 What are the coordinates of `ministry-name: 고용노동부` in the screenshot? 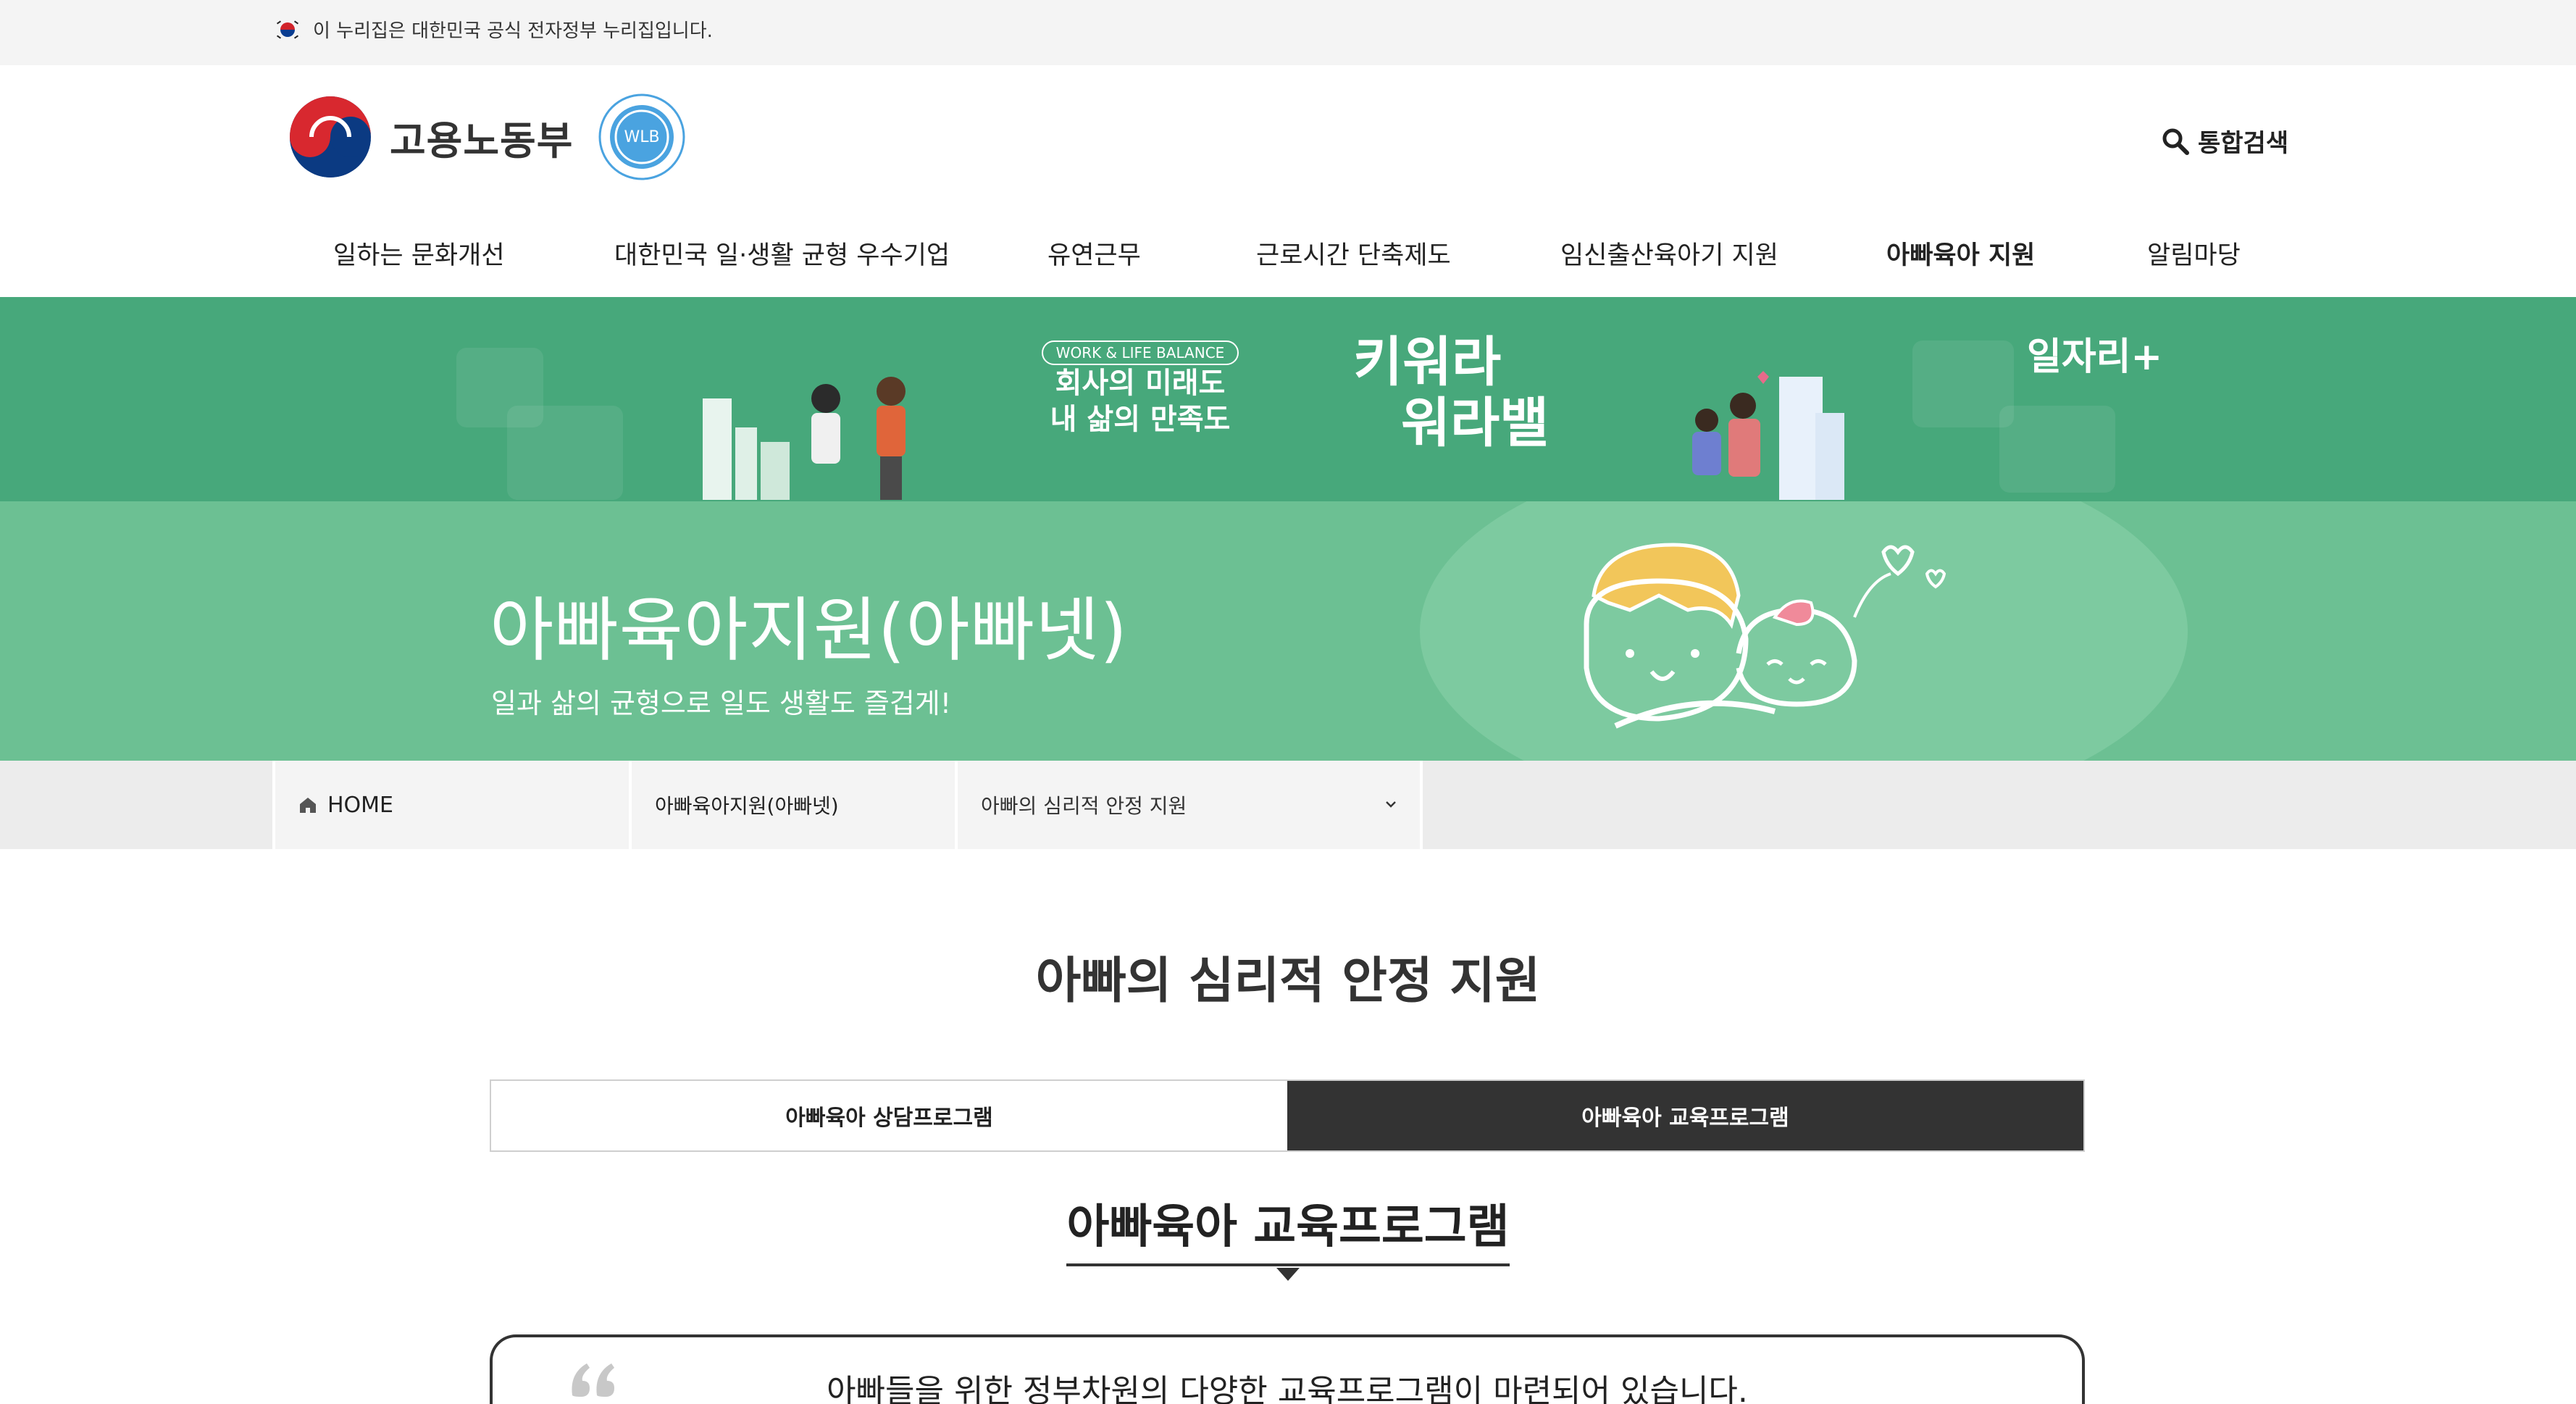 It's located at (482, 140).